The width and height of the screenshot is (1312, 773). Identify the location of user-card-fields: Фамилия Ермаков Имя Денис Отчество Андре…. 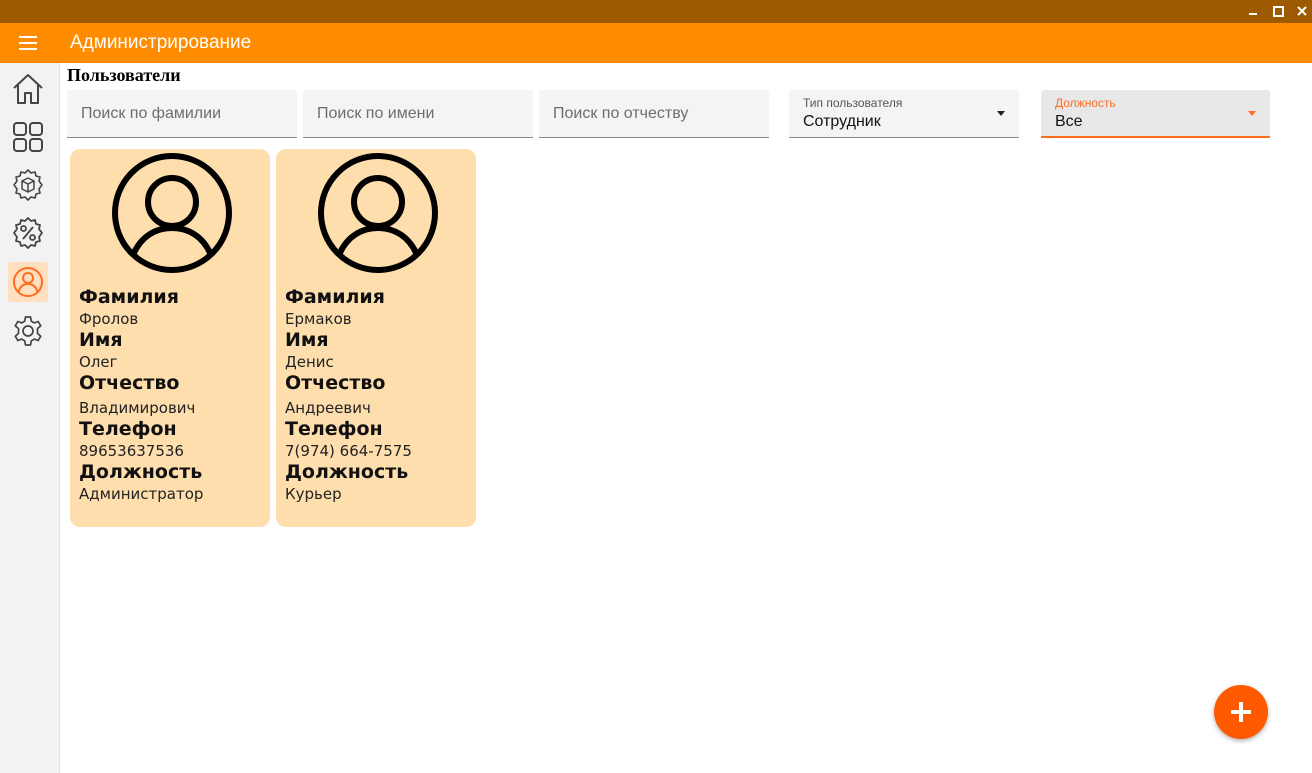
(348, 395).